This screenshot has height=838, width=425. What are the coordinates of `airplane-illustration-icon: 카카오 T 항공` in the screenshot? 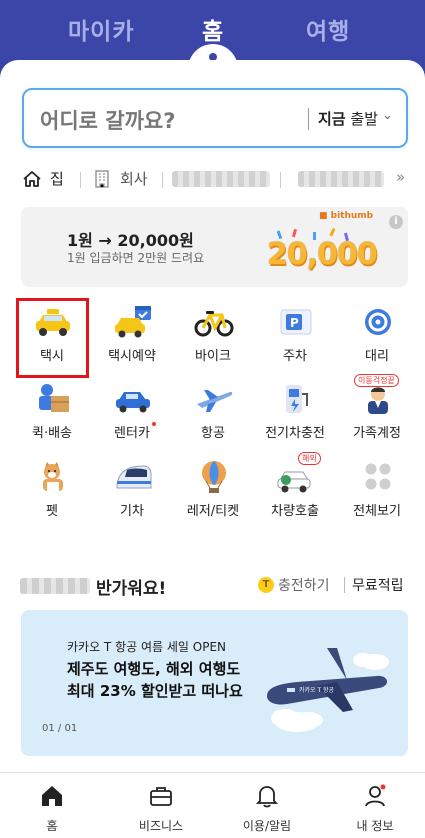 It's located at (328, 690).